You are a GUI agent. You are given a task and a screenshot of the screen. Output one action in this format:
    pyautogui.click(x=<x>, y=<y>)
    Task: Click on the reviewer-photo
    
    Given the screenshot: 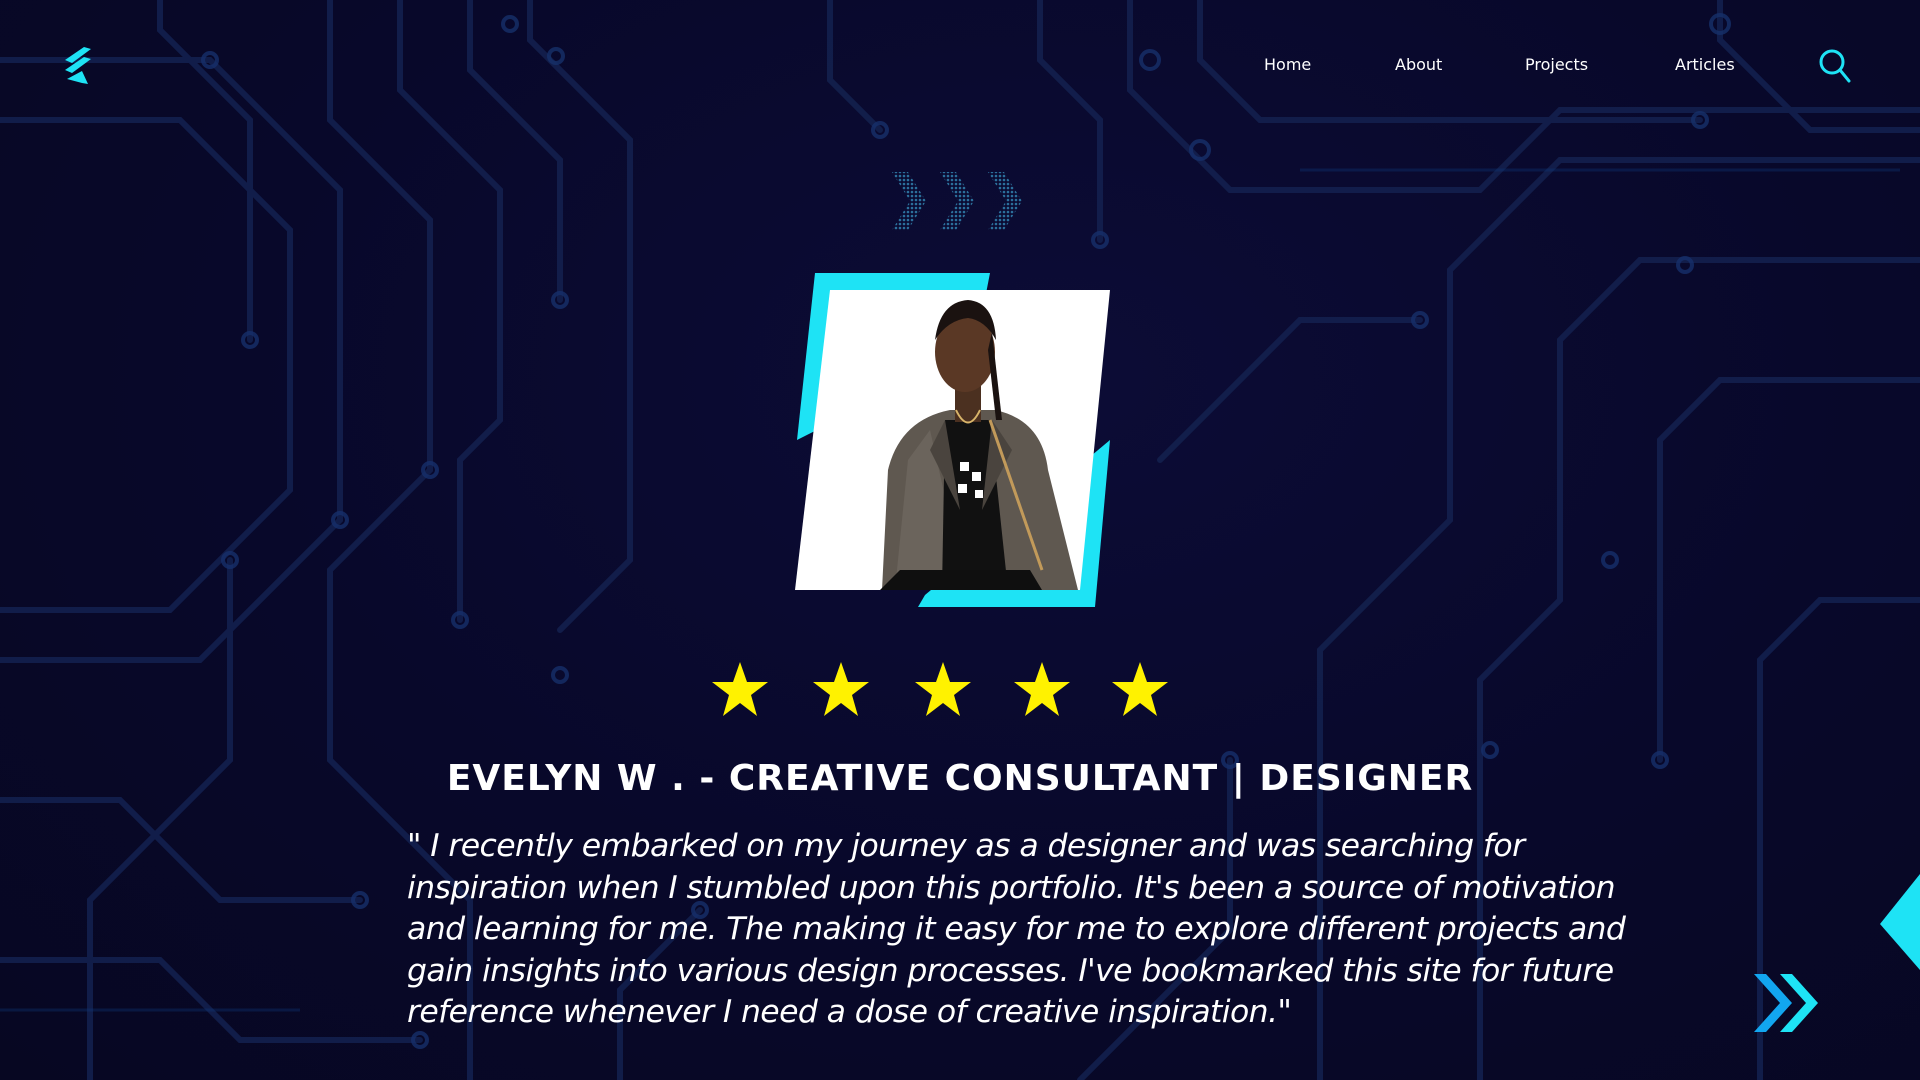 What is the action you would take?
    pyautogui.click(x=952, y=440)
    